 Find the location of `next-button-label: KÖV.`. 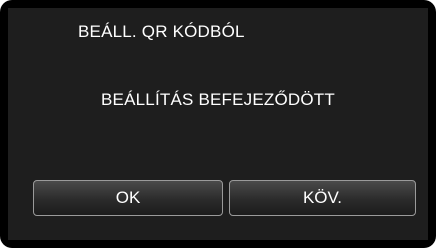

next-button-label: KÖV. is located at coordinates (322, 197).